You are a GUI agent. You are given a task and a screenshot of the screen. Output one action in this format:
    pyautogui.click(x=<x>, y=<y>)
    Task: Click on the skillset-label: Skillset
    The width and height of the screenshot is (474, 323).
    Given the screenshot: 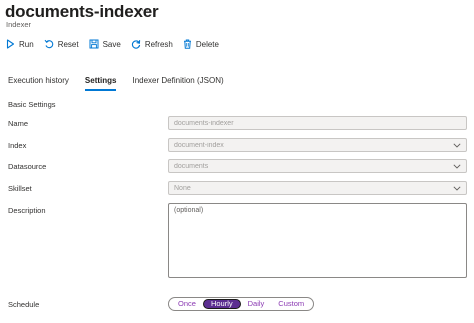 What is the action you would take?
    pyautogui.click(x=20, y=188)
    